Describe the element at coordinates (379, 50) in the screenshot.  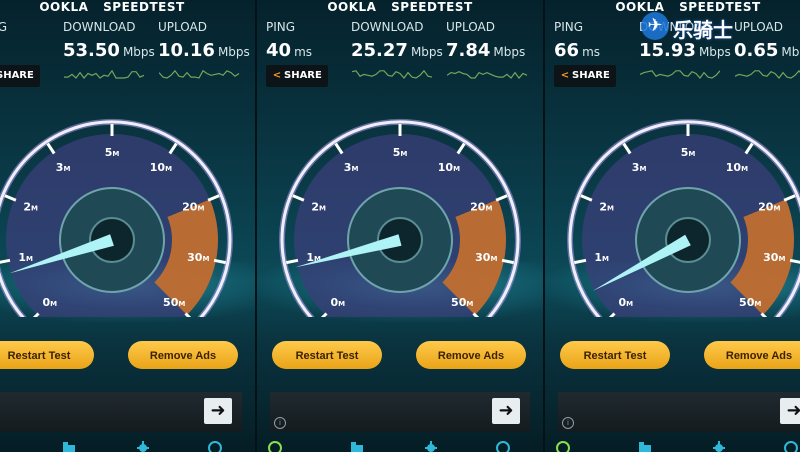
I see `download-value: 25.27` at that location.